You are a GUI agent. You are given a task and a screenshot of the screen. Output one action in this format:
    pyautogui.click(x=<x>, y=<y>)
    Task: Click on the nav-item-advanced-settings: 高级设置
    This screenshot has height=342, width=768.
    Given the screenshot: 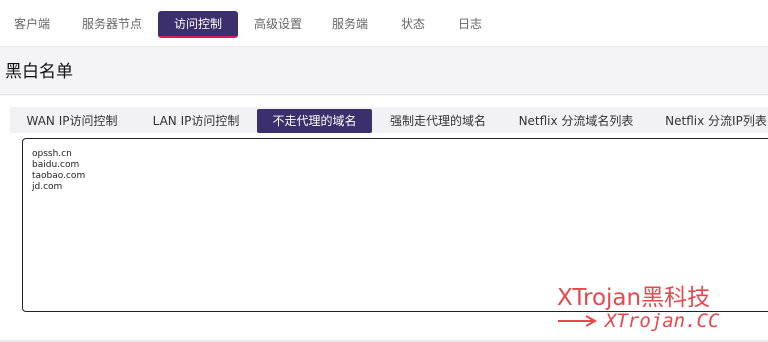 What is the action you would take?
    pyautogui.click(x=278, y=24)
    